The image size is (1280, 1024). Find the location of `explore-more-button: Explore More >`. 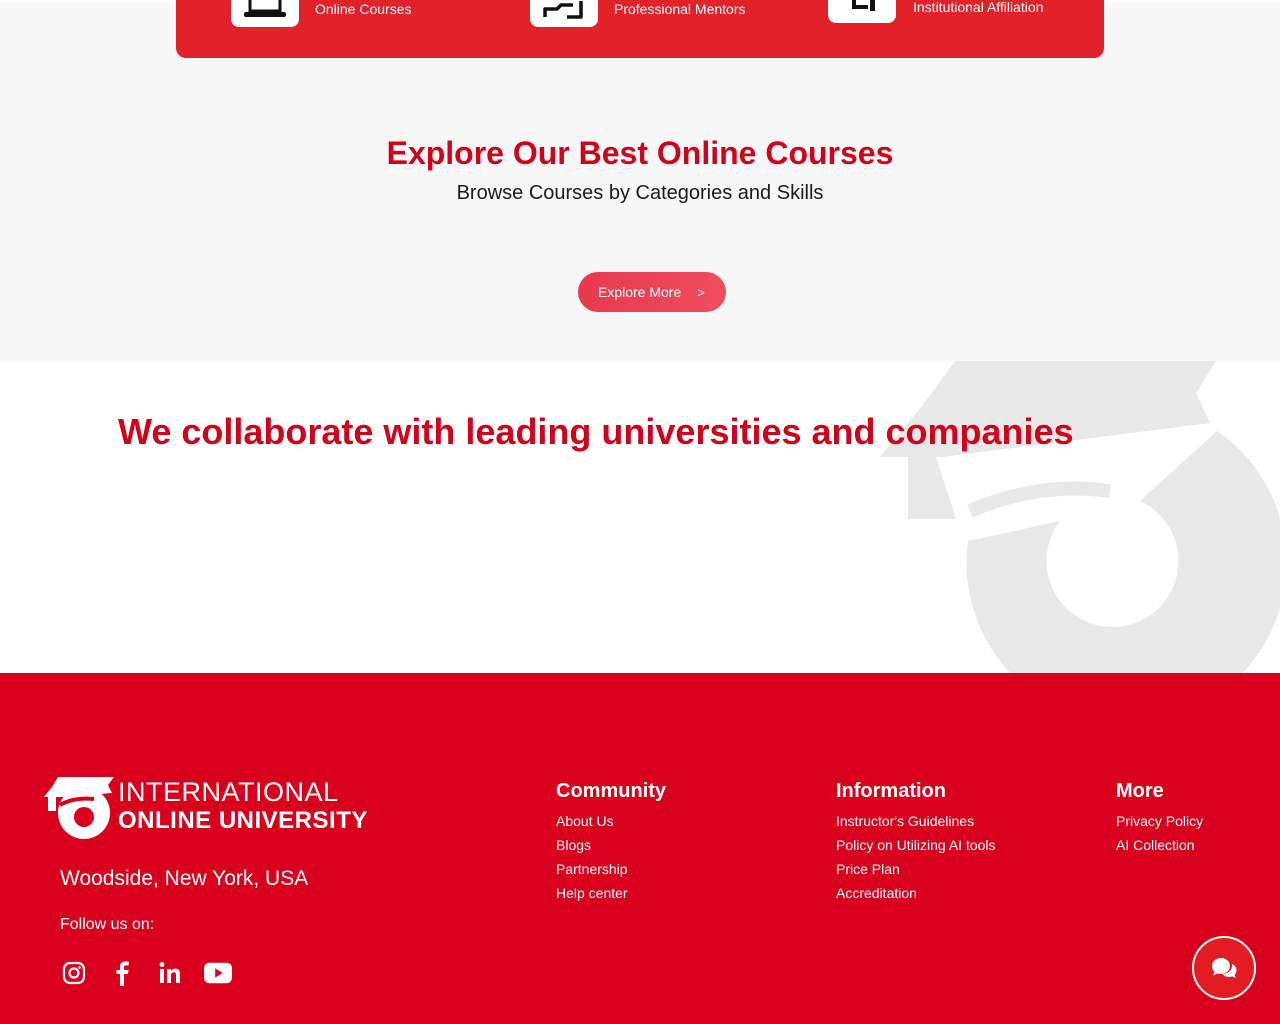

explore-more-button: Explore More > is located at coordinates (652, 292).